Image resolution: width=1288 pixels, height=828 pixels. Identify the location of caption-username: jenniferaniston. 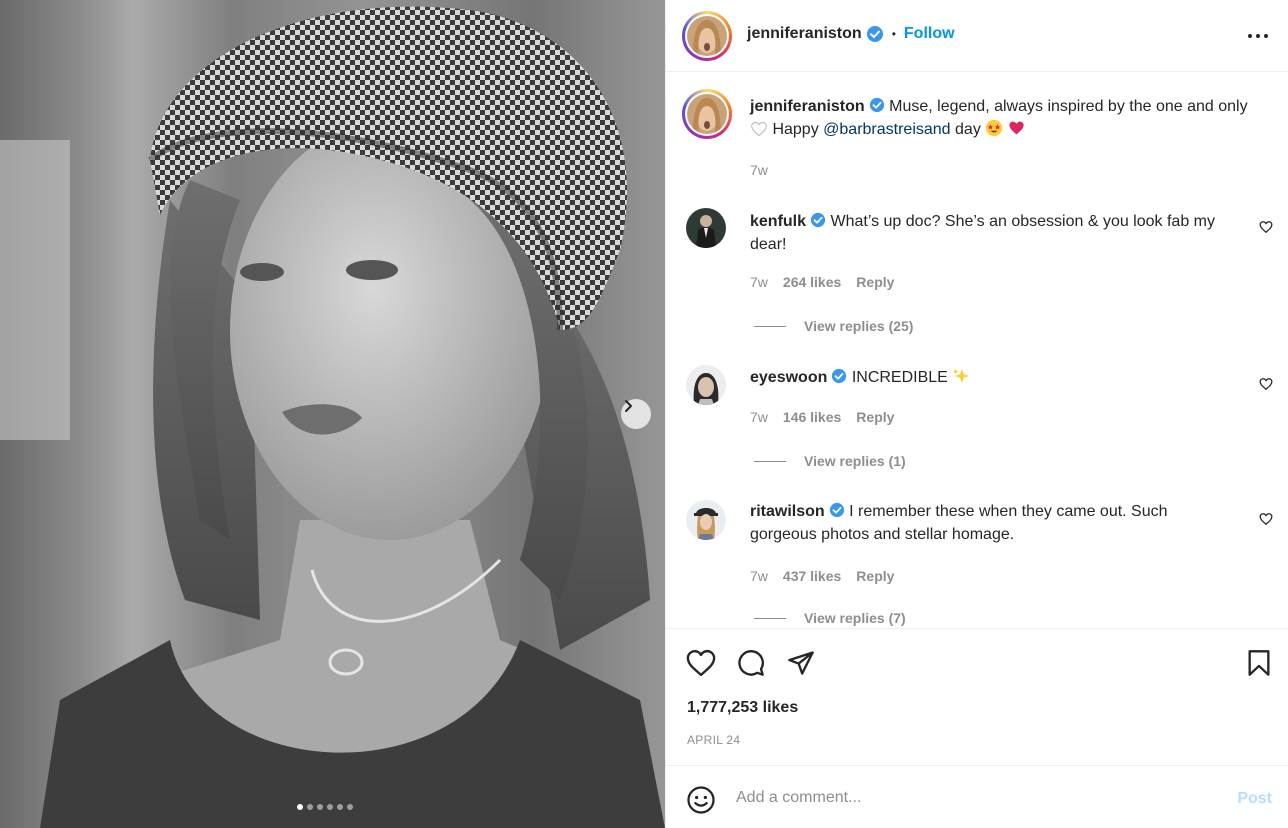
(807, 106).